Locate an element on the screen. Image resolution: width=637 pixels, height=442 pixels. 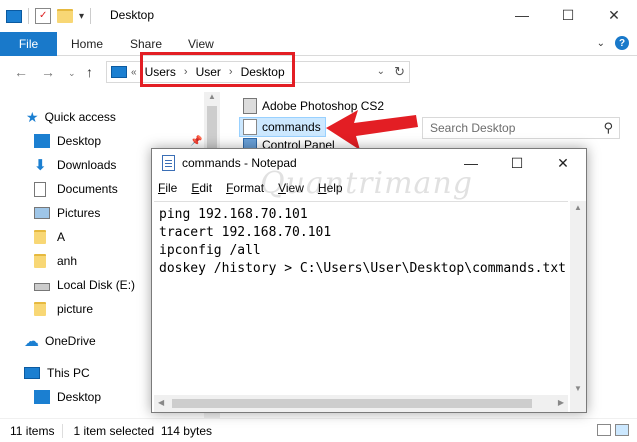
nav-item-this-pc: This PC is located at coordinates (57, 373).